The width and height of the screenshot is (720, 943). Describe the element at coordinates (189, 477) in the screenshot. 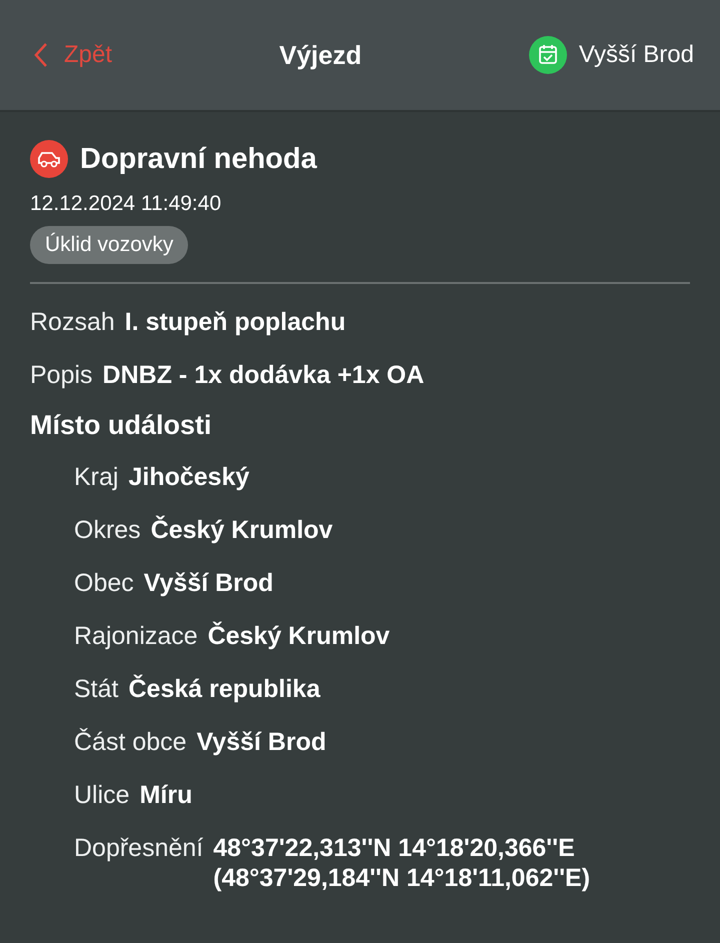

I see `field-value: Jihočeský` at that location.